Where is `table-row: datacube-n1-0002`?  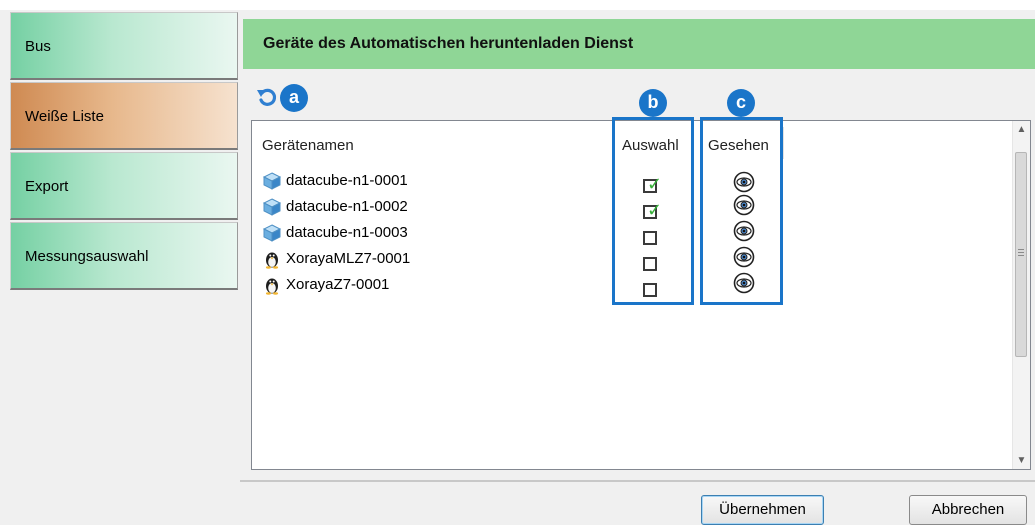 table-row: datacube-n1-0002 is located at coordinates (442, 207).